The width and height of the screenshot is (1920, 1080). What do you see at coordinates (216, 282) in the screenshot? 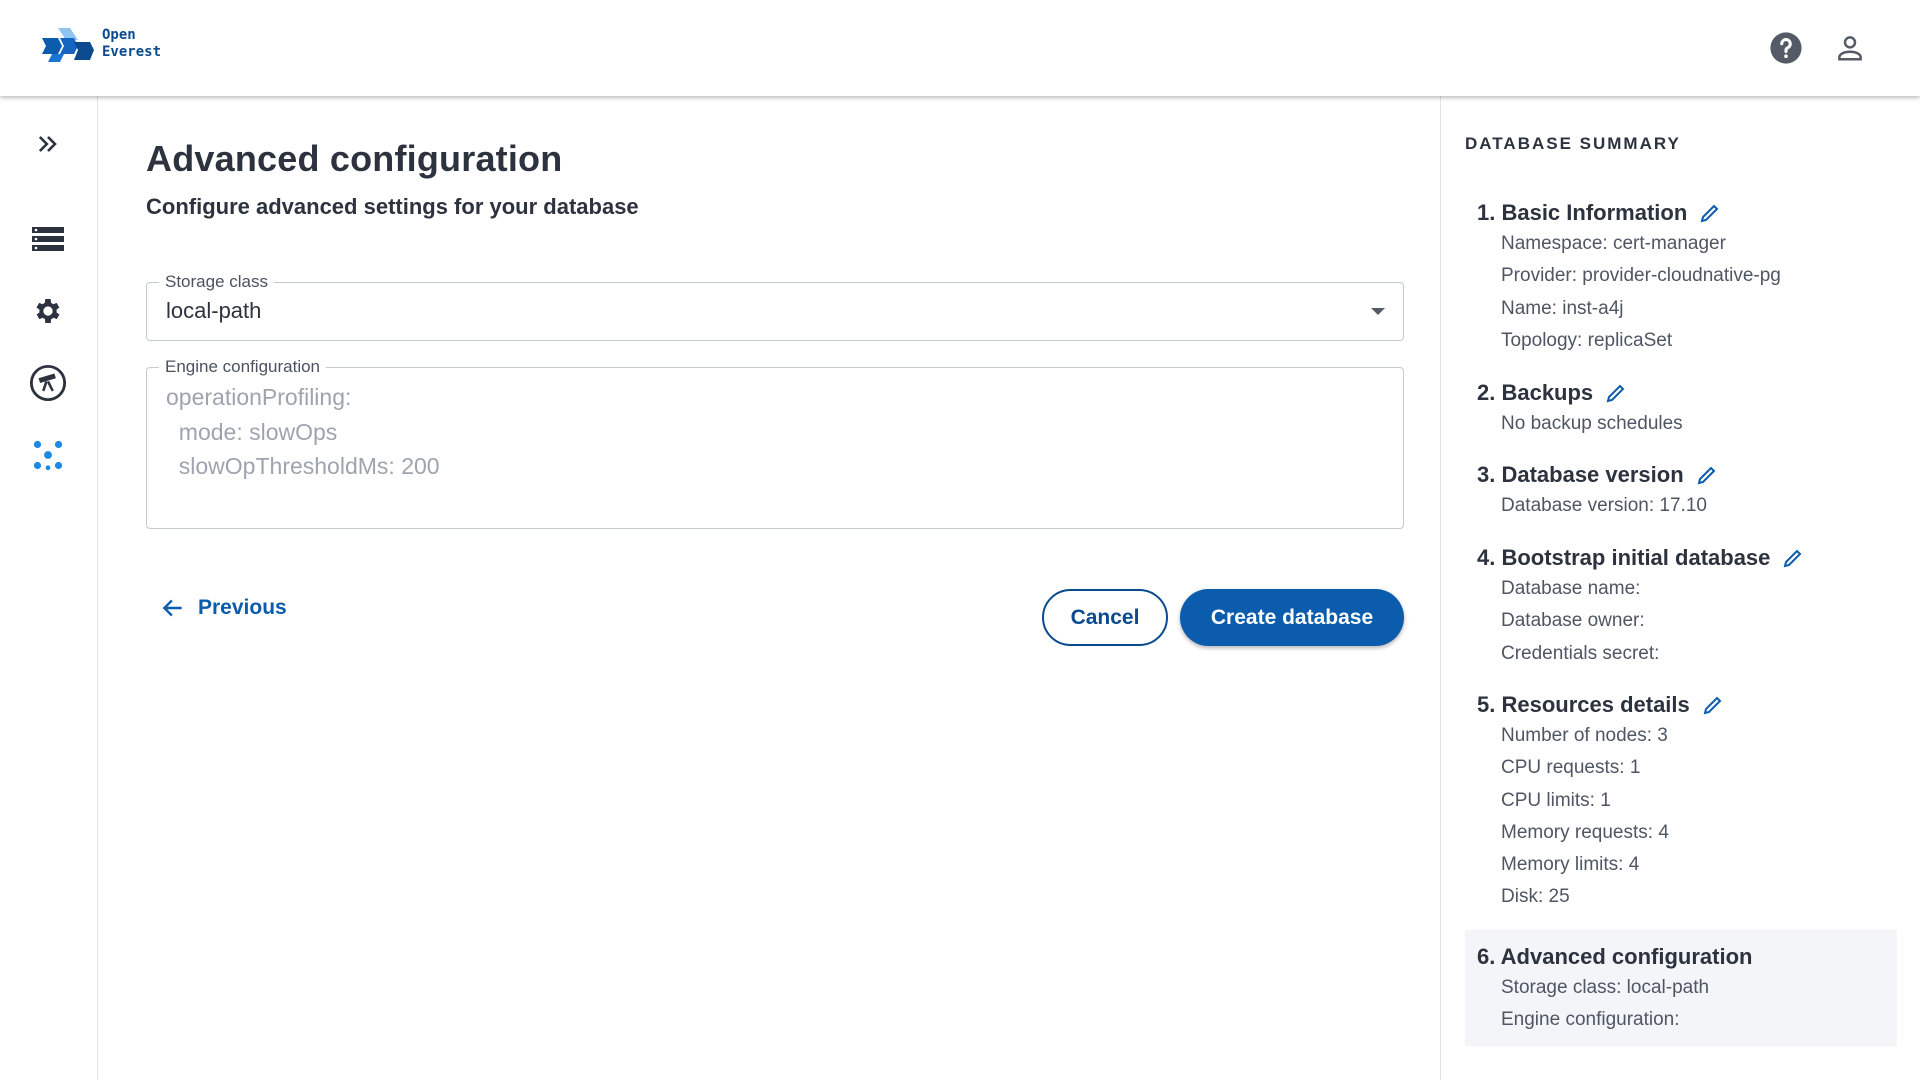
I see `storage-class-label: Storage class` at bounding box center [216, 282].